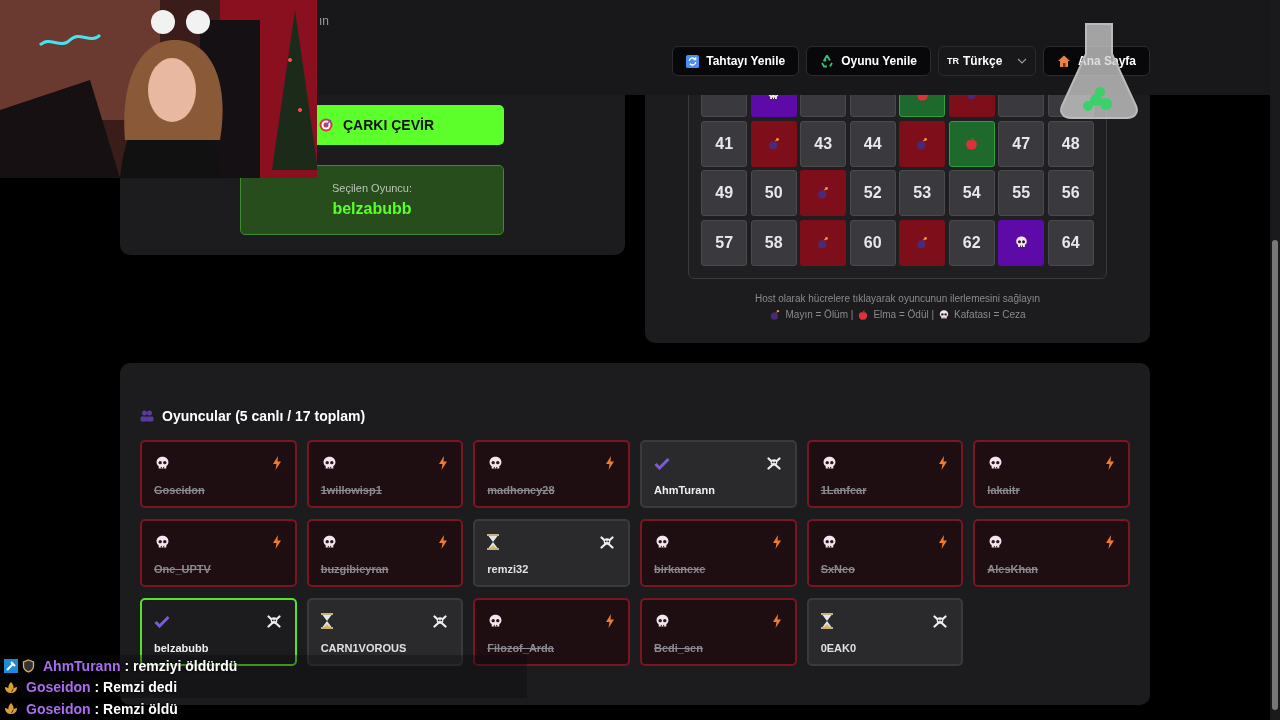 This screenshot has width=1280, height=720. I want to click on player-card: AhmTurann, so click(718, 474).